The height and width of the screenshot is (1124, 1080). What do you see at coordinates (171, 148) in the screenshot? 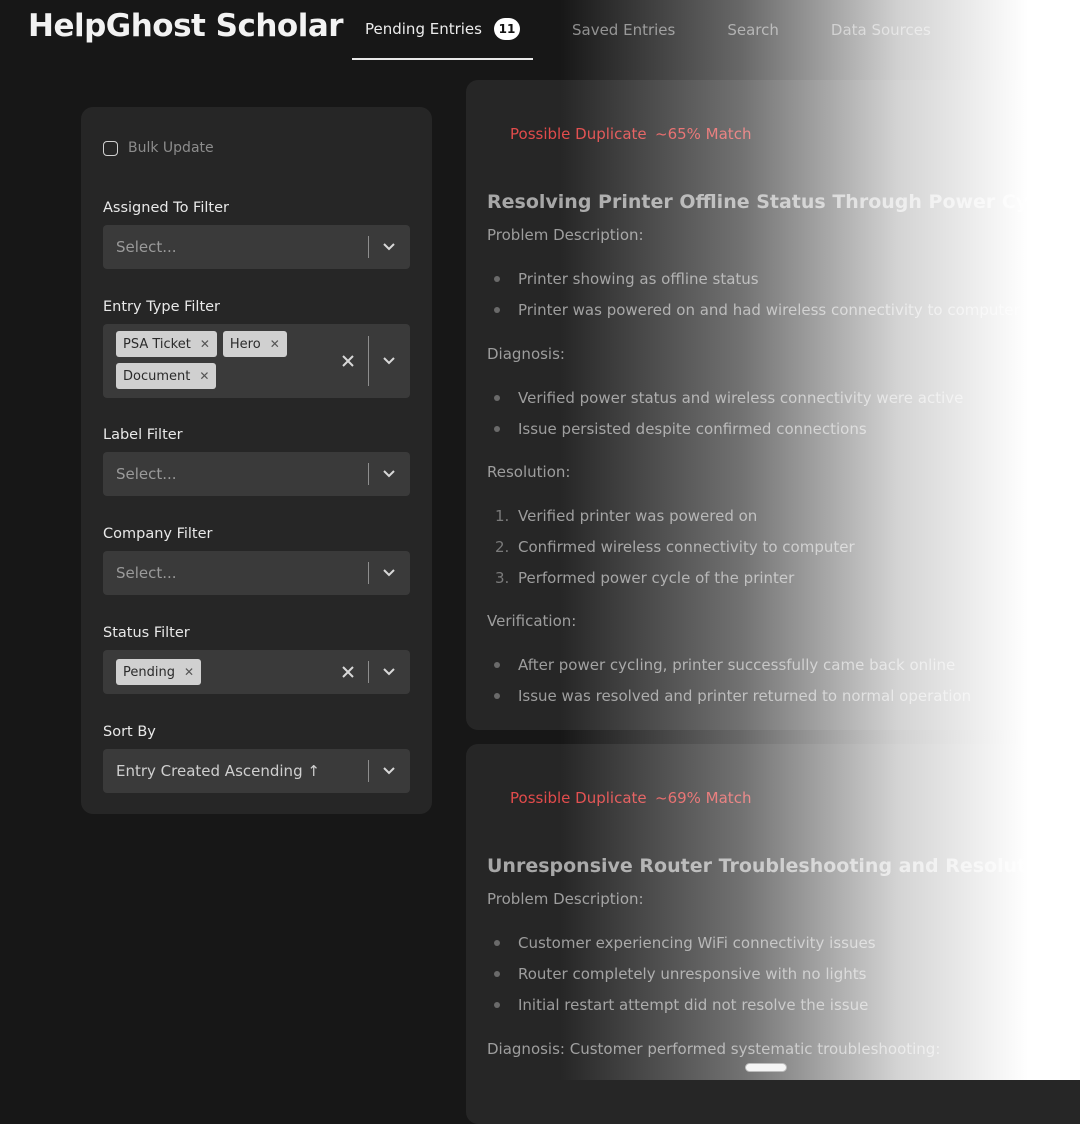
I see `bulk-update-label: Bulk Update` at bounding box center [171, 148].